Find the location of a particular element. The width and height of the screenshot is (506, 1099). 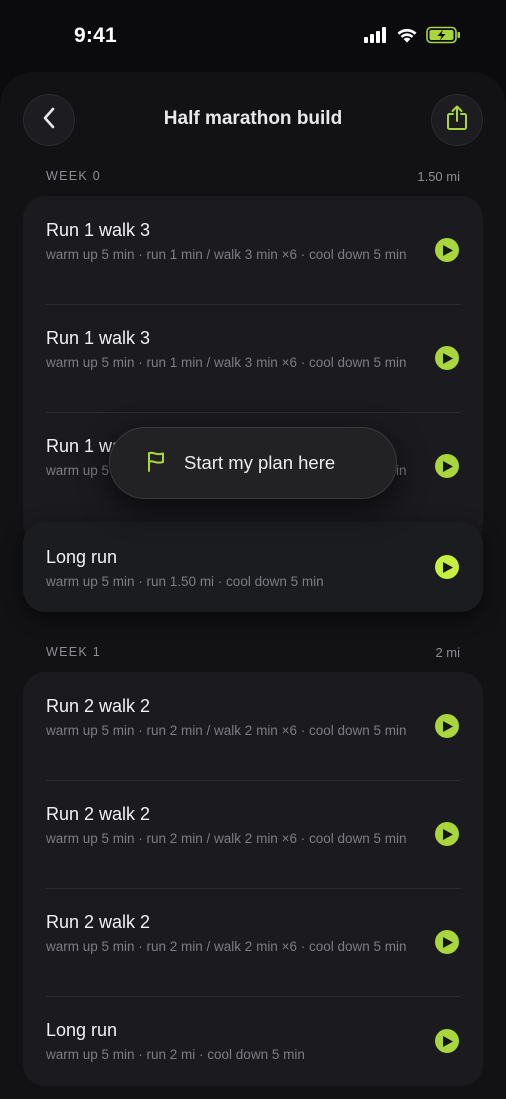

status-icons is located at coordinates (413, 35).